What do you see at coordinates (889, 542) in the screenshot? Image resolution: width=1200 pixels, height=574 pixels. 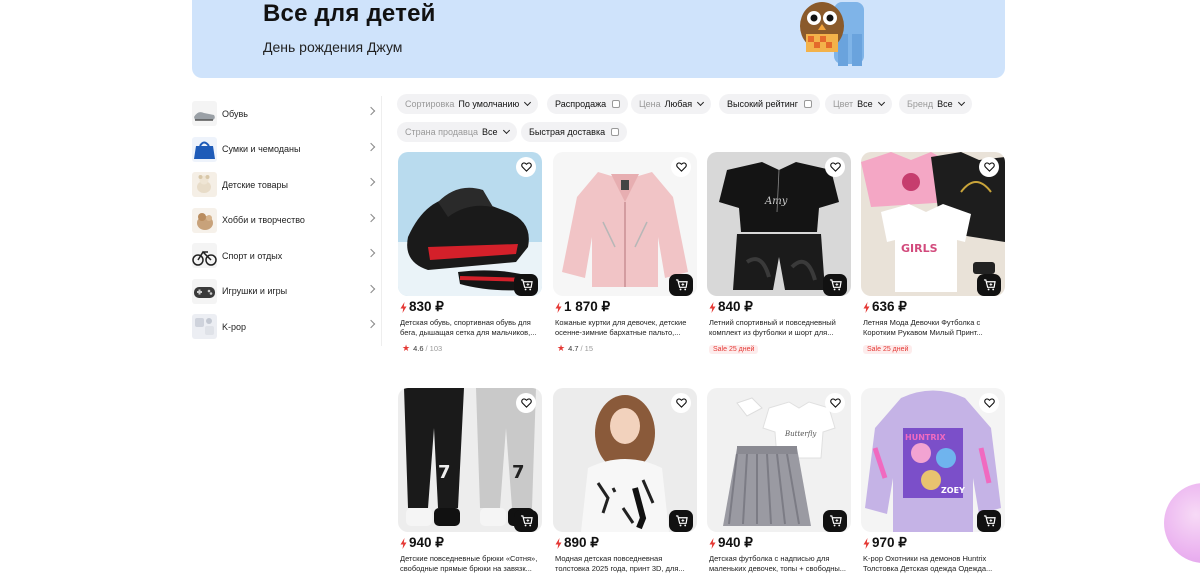 I see `product-price: 970 ₽` at bounding box center [889, 542].